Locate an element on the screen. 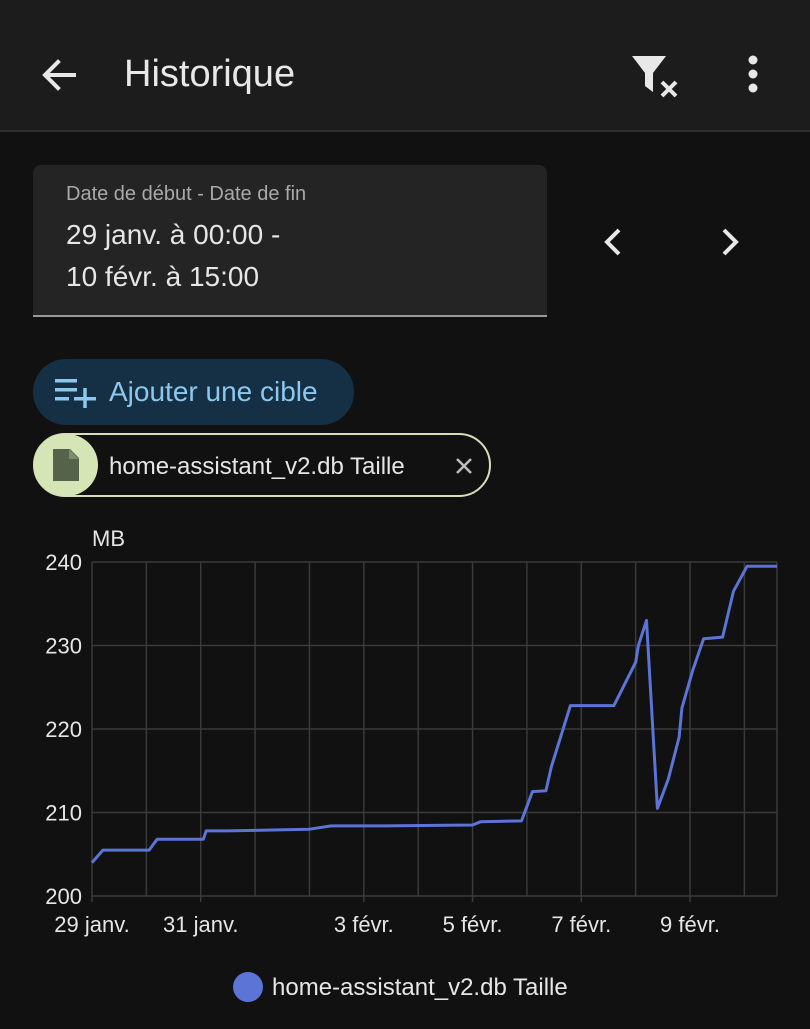  y-tick-label: 200 is located at coordinates (63, 896).